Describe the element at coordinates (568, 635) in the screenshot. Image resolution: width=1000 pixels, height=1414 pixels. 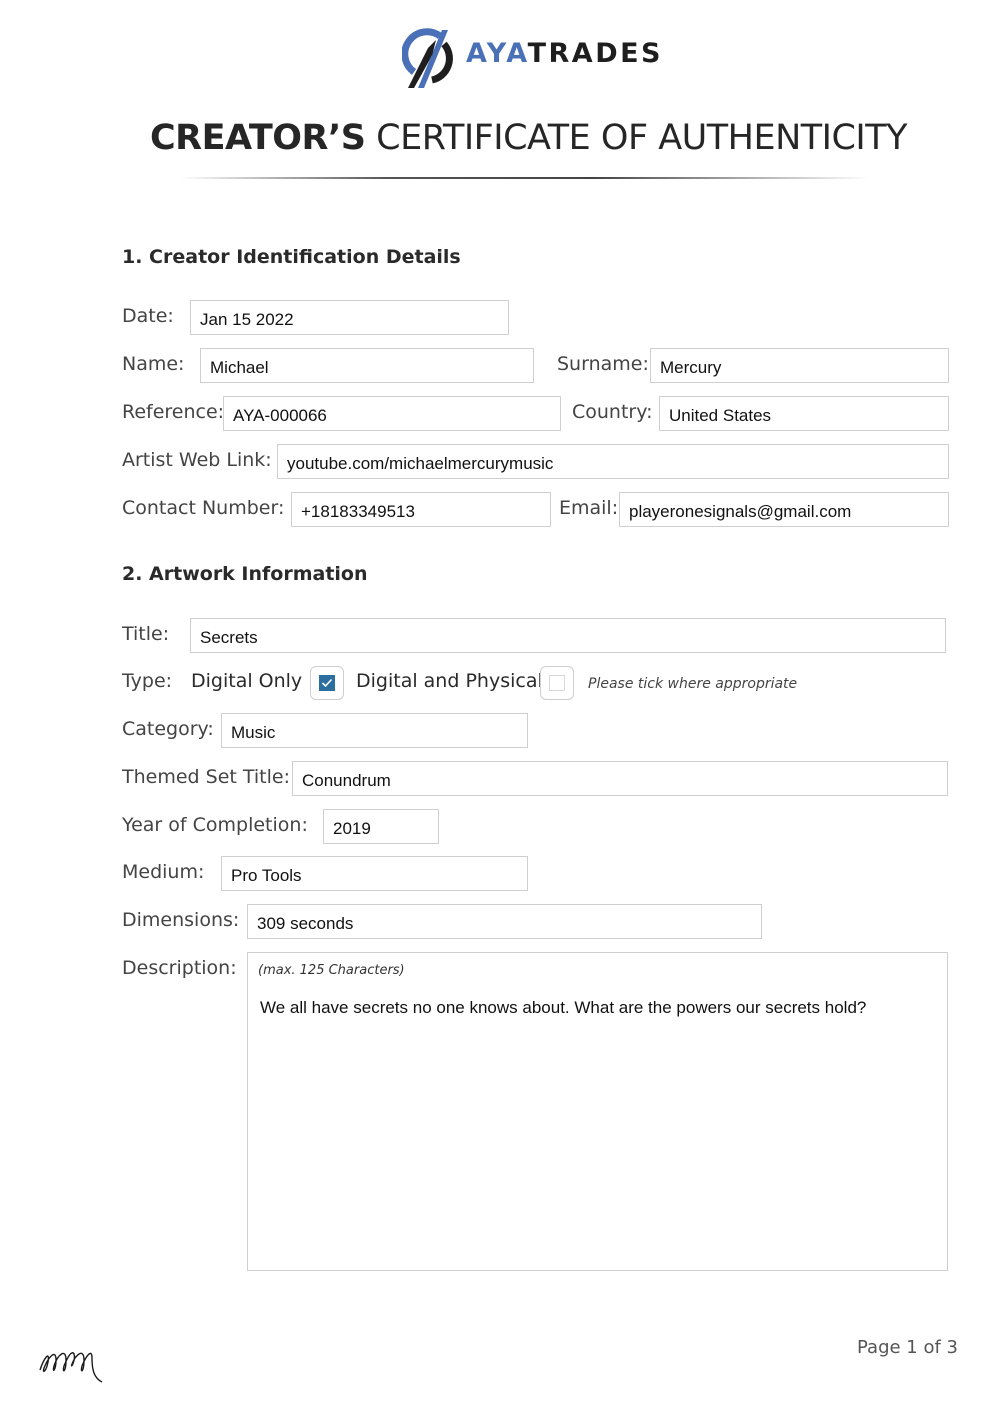
I see `title-field: Secrets` at that location.